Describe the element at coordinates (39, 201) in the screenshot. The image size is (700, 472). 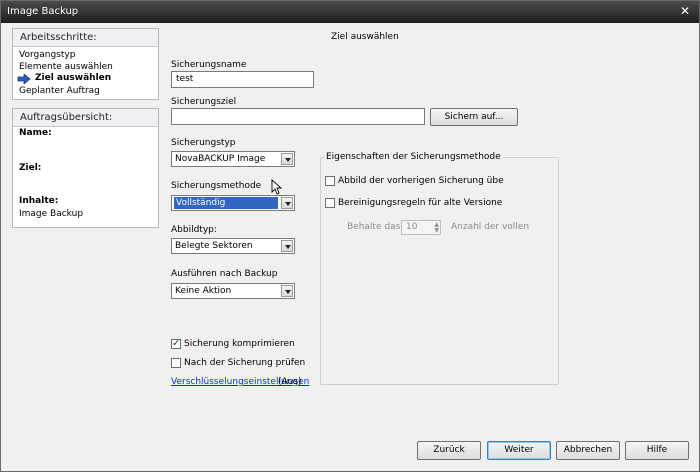
I see `summary-inhalte-label: Inhalte:` at that location.